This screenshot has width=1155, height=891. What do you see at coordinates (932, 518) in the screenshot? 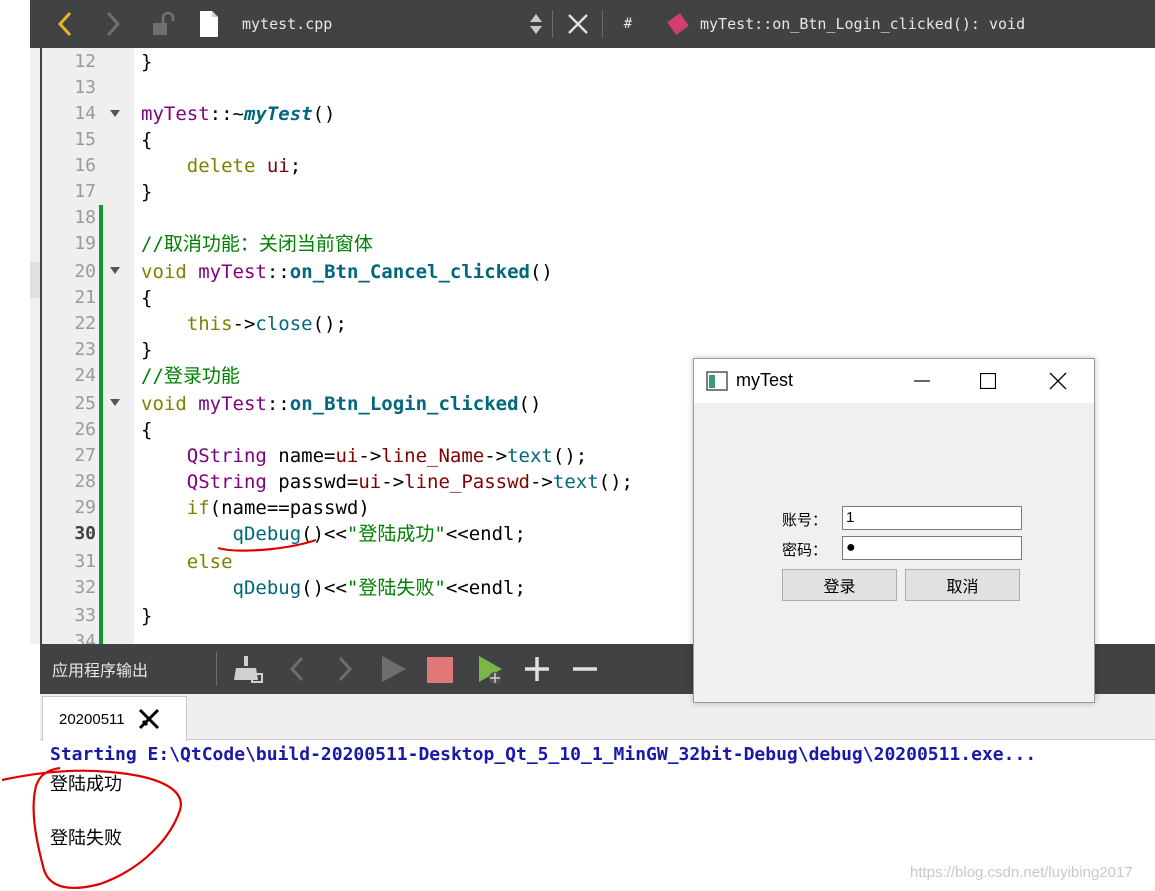
I see `account-input: 1` at bounding box center [932, 518].